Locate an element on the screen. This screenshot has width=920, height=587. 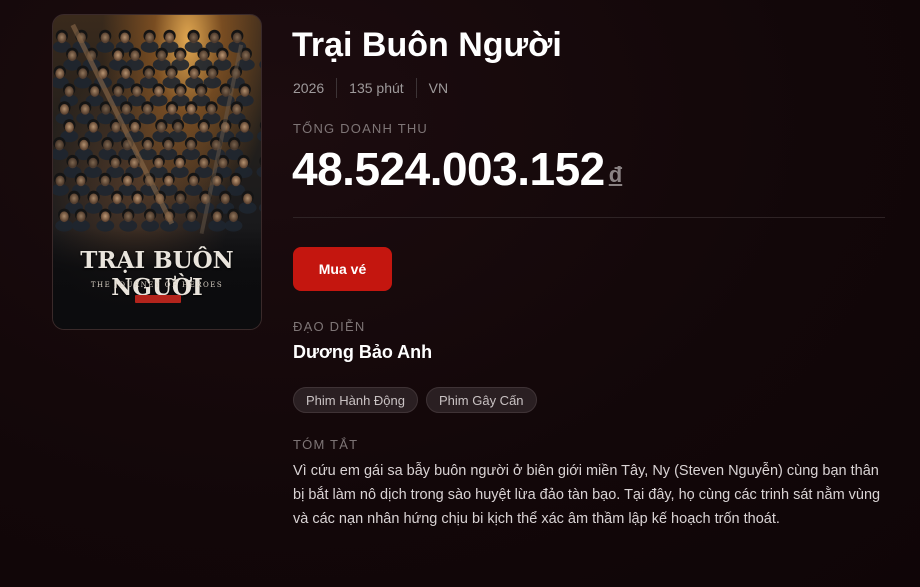
genre-chip-action: Phim Hành Động is located at coordinates (355, 400).